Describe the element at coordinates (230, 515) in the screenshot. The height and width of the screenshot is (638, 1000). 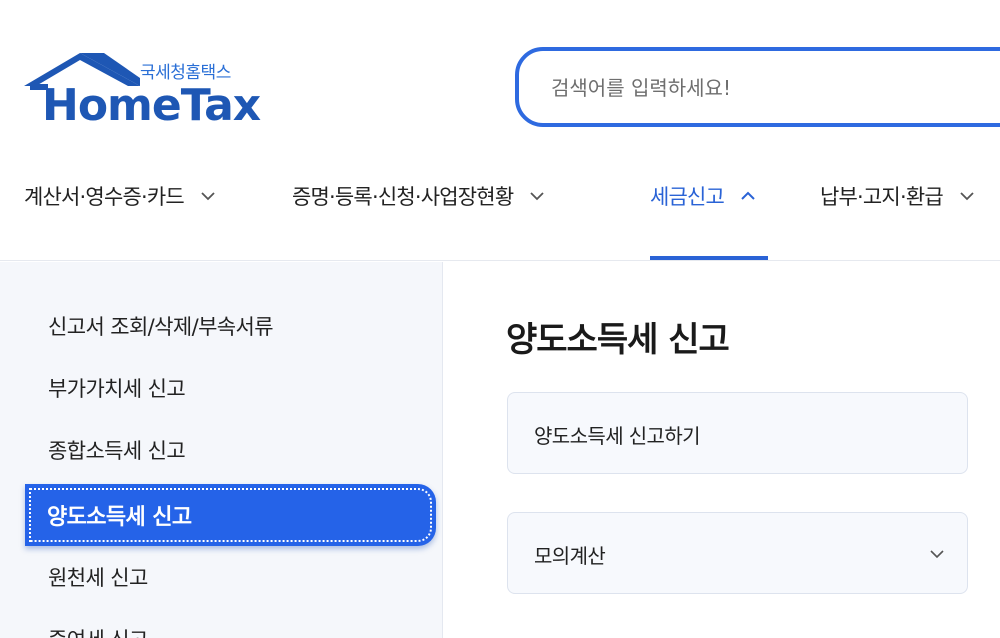
I see `sidebar-item-capital-gains-report: 양도소득세 신고` at that location.